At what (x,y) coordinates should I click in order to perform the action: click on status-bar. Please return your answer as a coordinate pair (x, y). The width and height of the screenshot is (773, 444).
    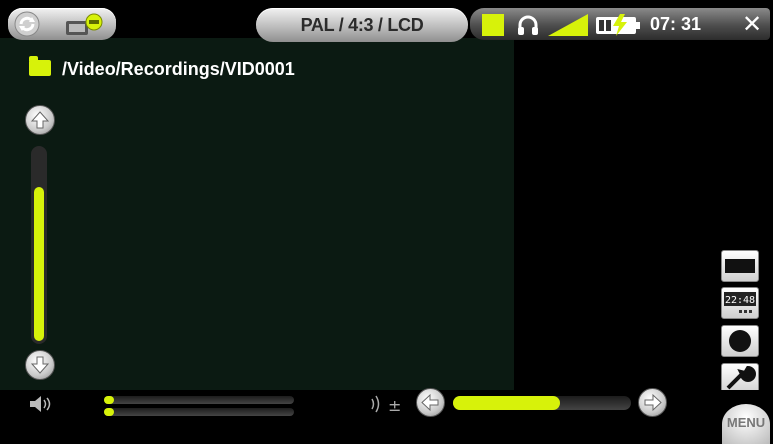
    Looking at the image, I should click on (620, 24).